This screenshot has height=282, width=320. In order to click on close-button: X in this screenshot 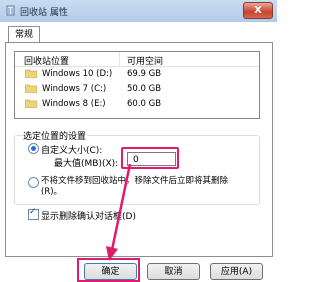, I will do `click(258, 10)`.